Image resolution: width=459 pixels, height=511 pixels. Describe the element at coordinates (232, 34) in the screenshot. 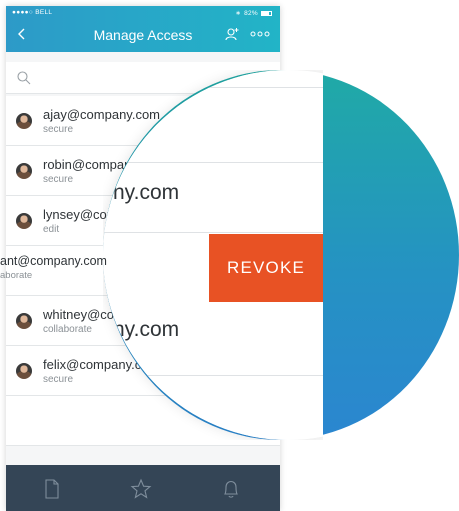

I see `add-user-icon` at that location.